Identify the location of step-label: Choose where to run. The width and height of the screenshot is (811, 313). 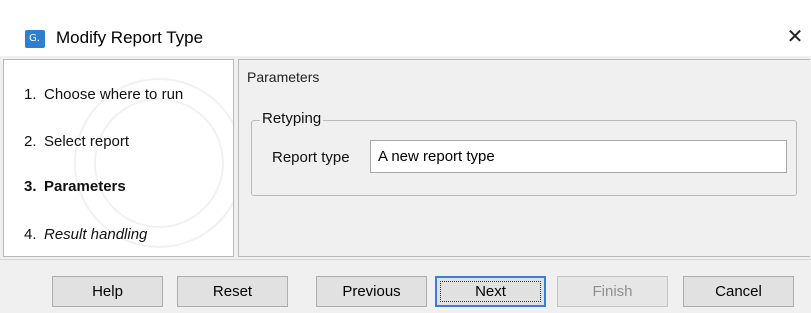
(114, 94).